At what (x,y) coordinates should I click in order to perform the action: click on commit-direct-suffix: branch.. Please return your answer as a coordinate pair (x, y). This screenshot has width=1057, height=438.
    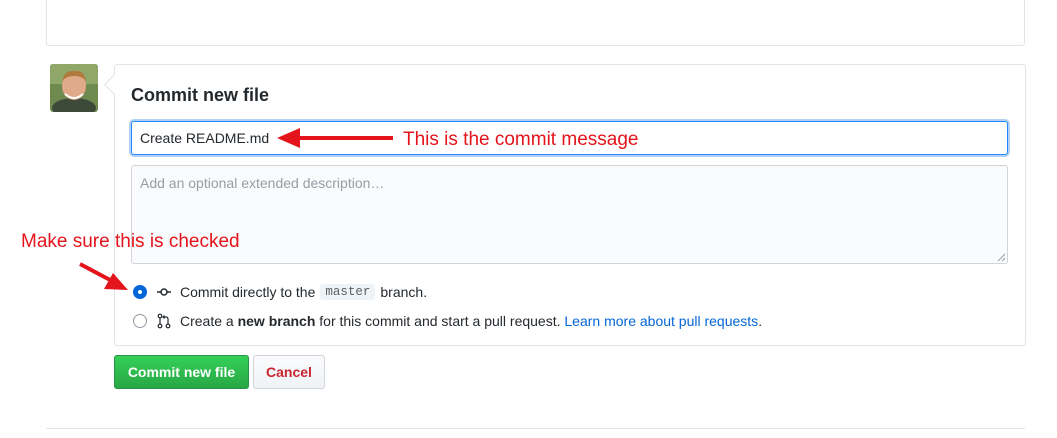
    Looking at the image, I should click on (404, 292).